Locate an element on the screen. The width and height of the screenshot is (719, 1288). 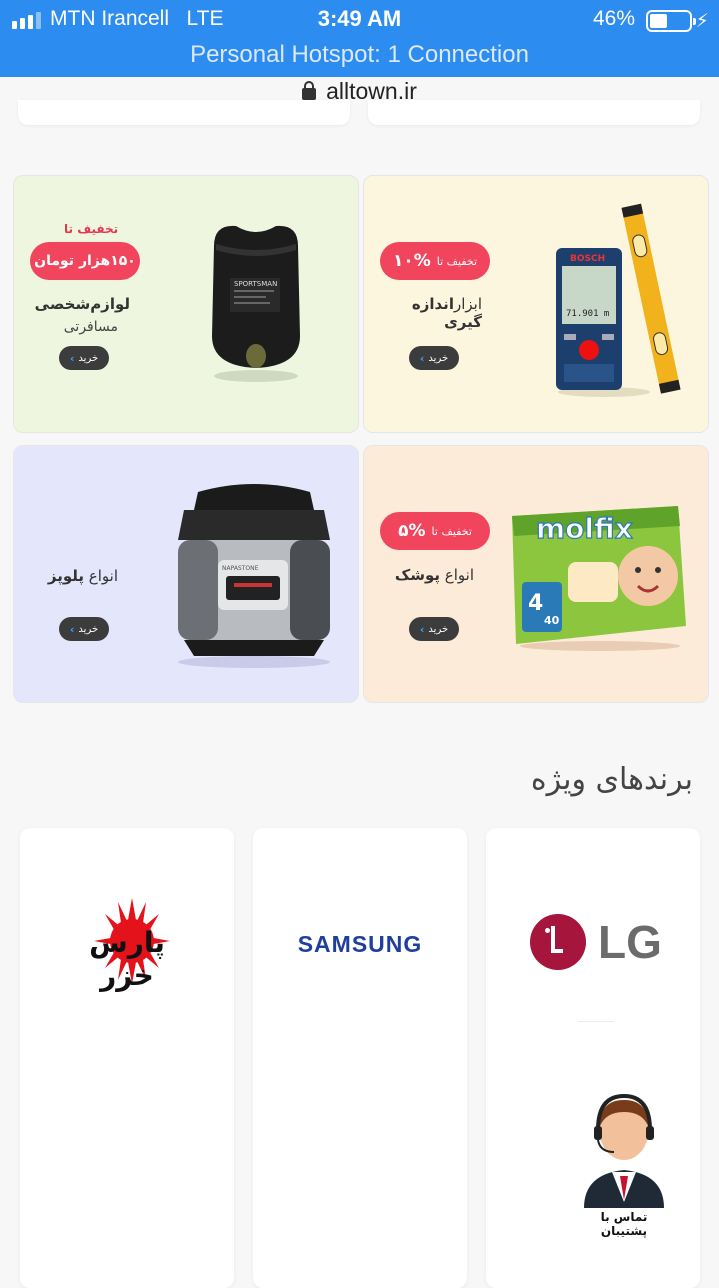
banner-title: انواع پلوپز is located at coordinates (82, 576).